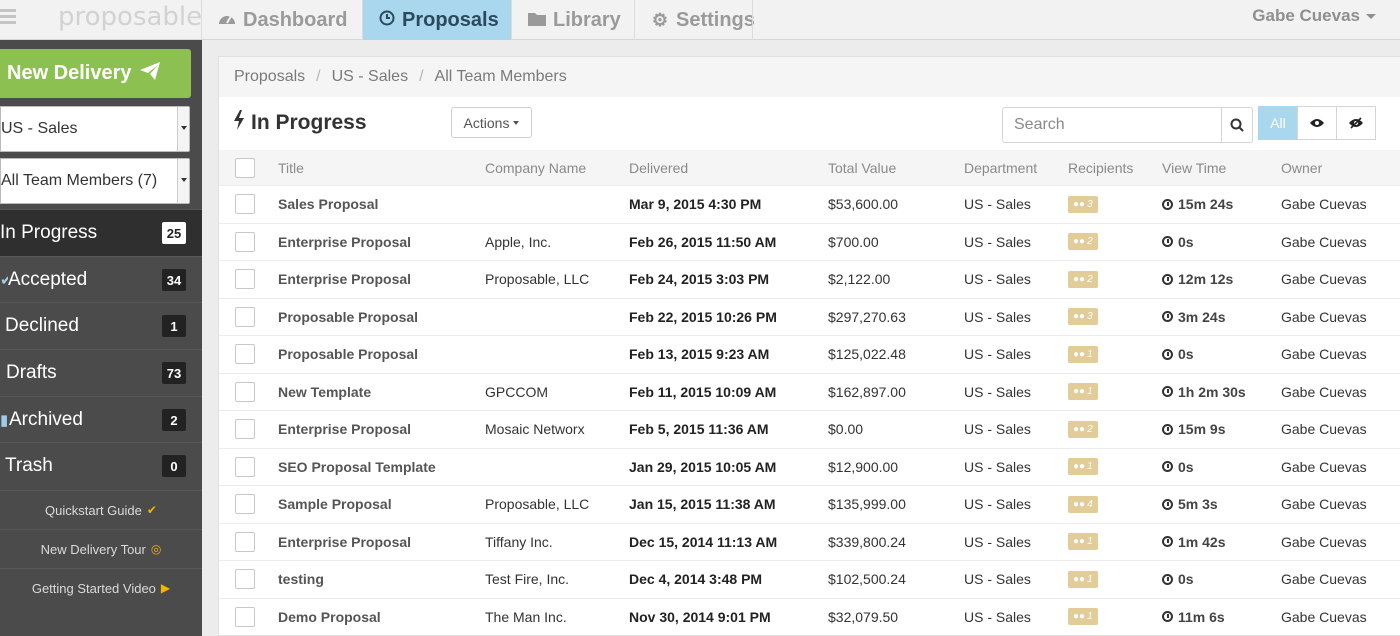 This screenshot has height=636, width=1400. What do you see at coordinates (357, 467) in the screenshot?
I see `proposal-title-link: SEO Proposal Template` at bounding box center [357, 467].